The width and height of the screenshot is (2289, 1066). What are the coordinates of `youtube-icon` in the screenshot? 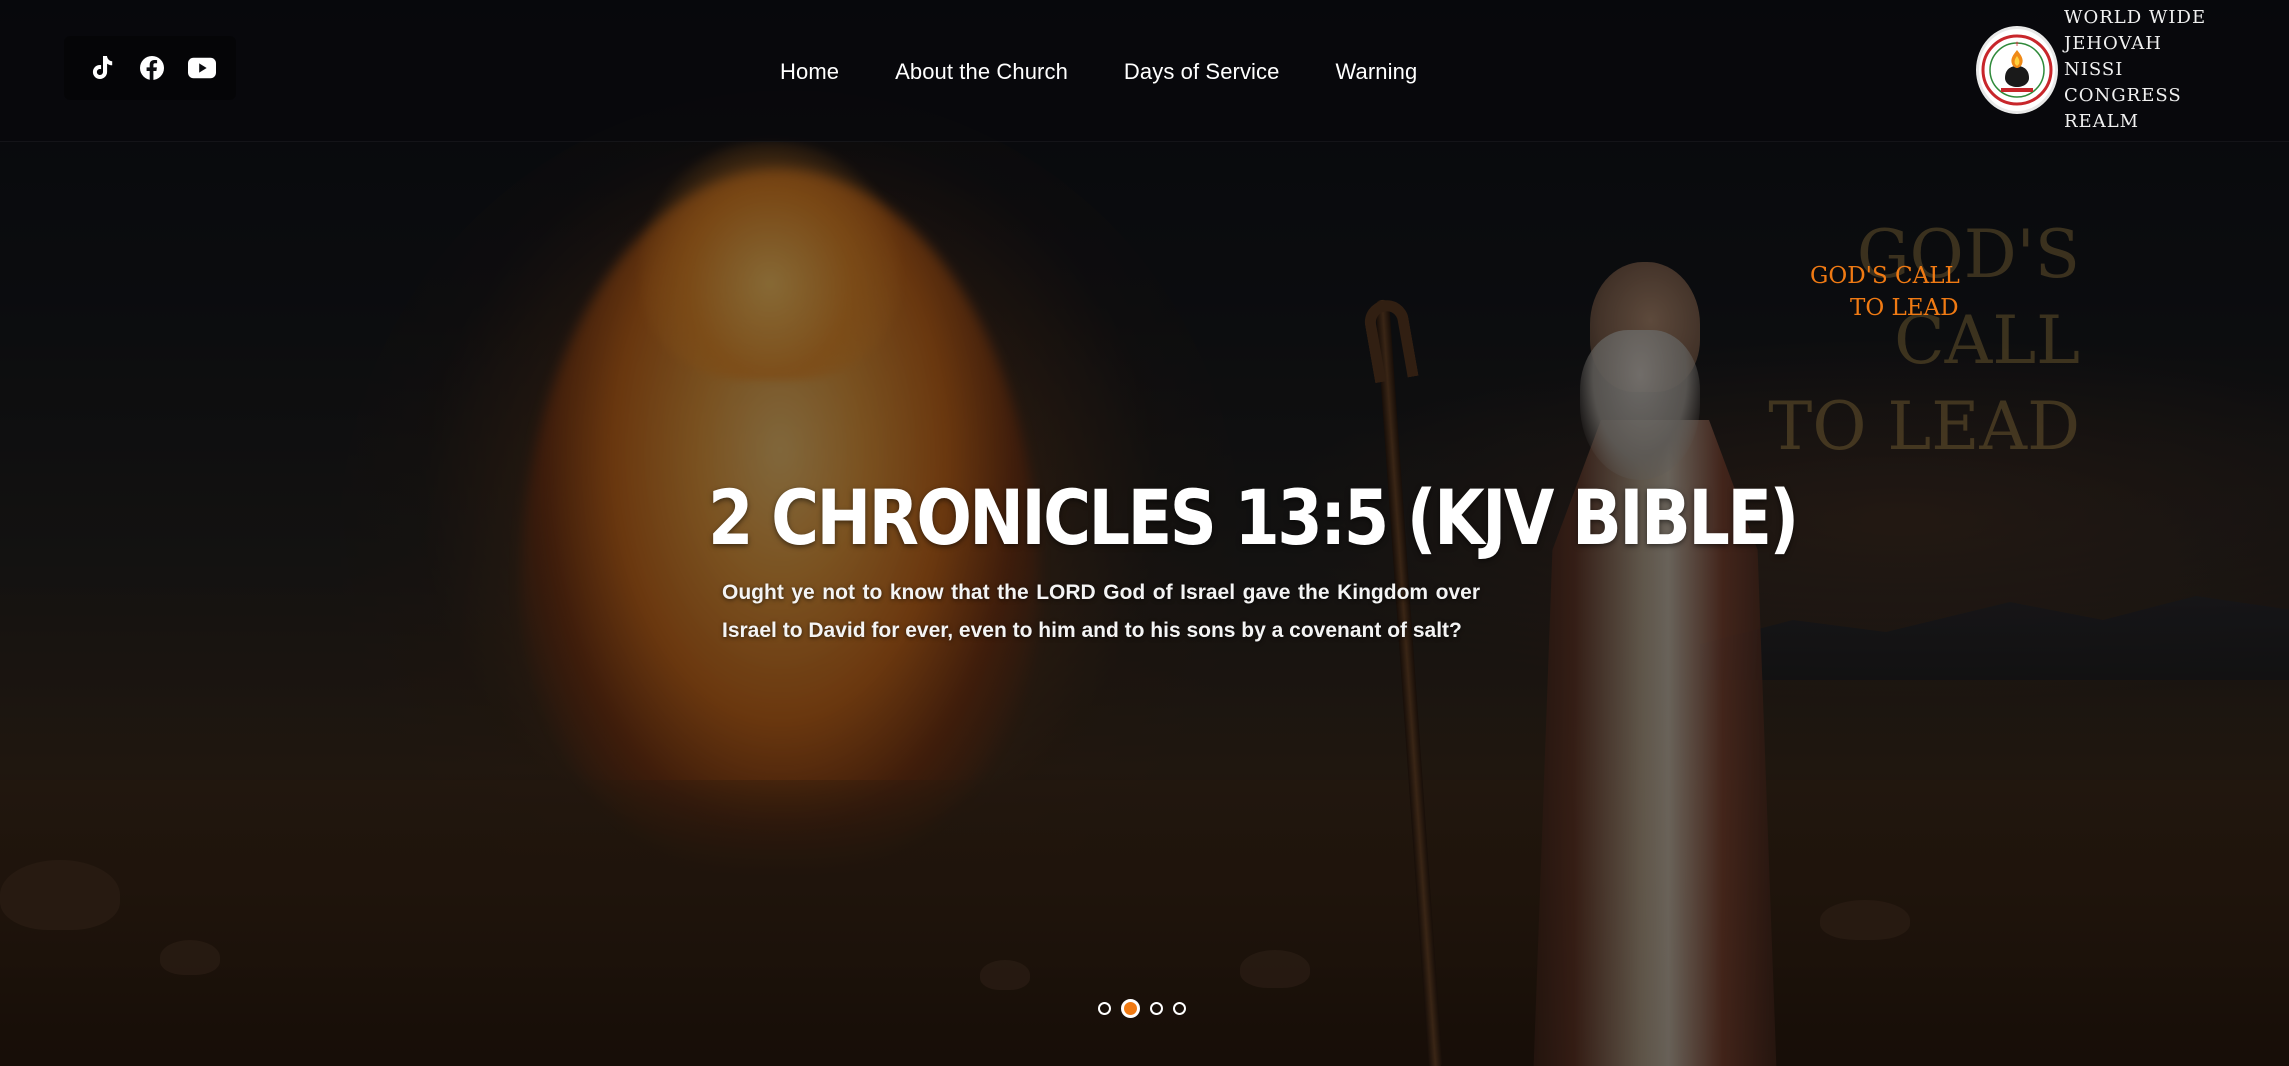 It's located at (202, 68).